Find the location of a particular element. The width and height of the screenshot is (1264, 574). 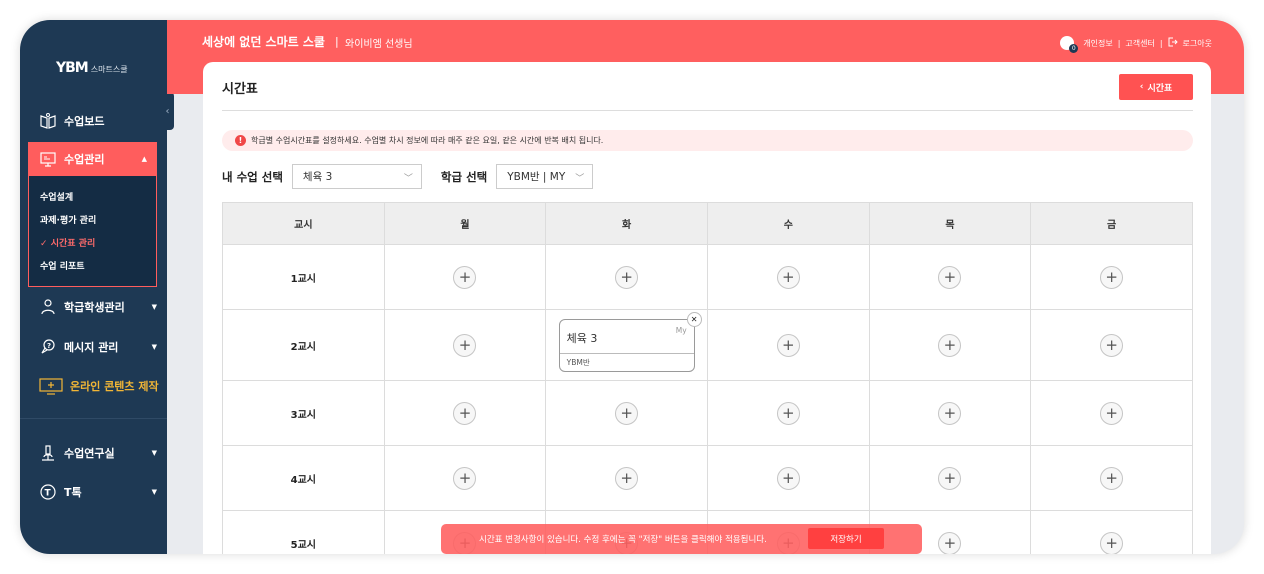

sidebar-item-research-lab: 수업연구실 ▼ is located at coordinates (93, 453).